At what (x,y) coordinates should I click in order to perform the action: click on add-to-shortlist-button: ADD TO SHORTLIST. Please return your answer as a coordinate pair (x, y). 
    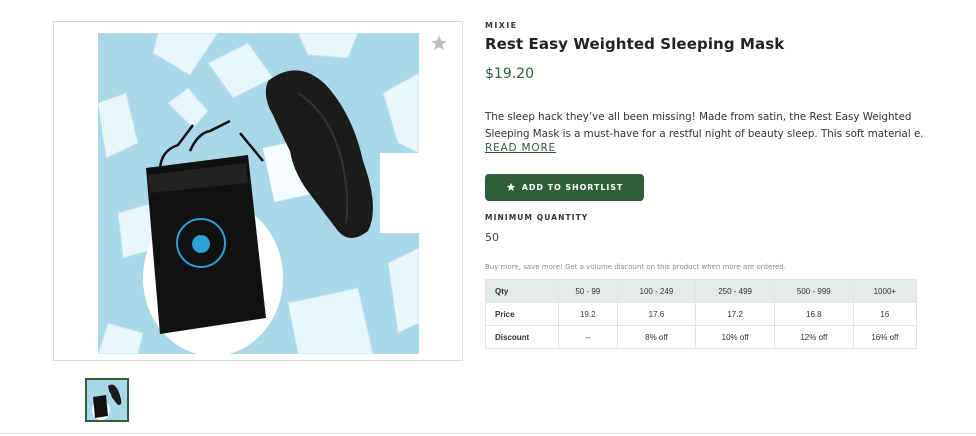
    Looking at the image, I should click on (564, 187).